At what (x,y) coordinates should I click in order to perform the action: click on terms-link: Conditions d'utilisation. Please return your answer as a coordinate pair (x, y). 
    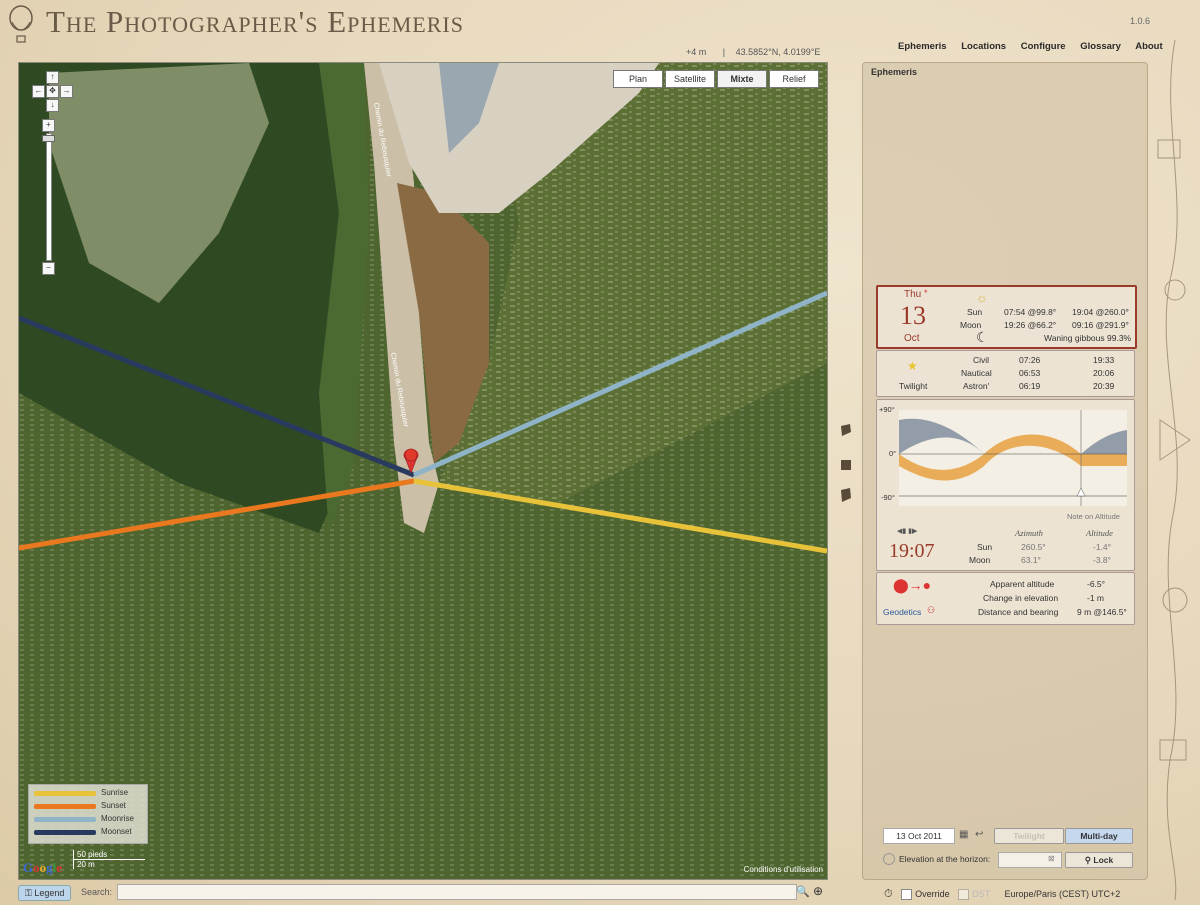
    Looking at the image, I should click on (783, 869).